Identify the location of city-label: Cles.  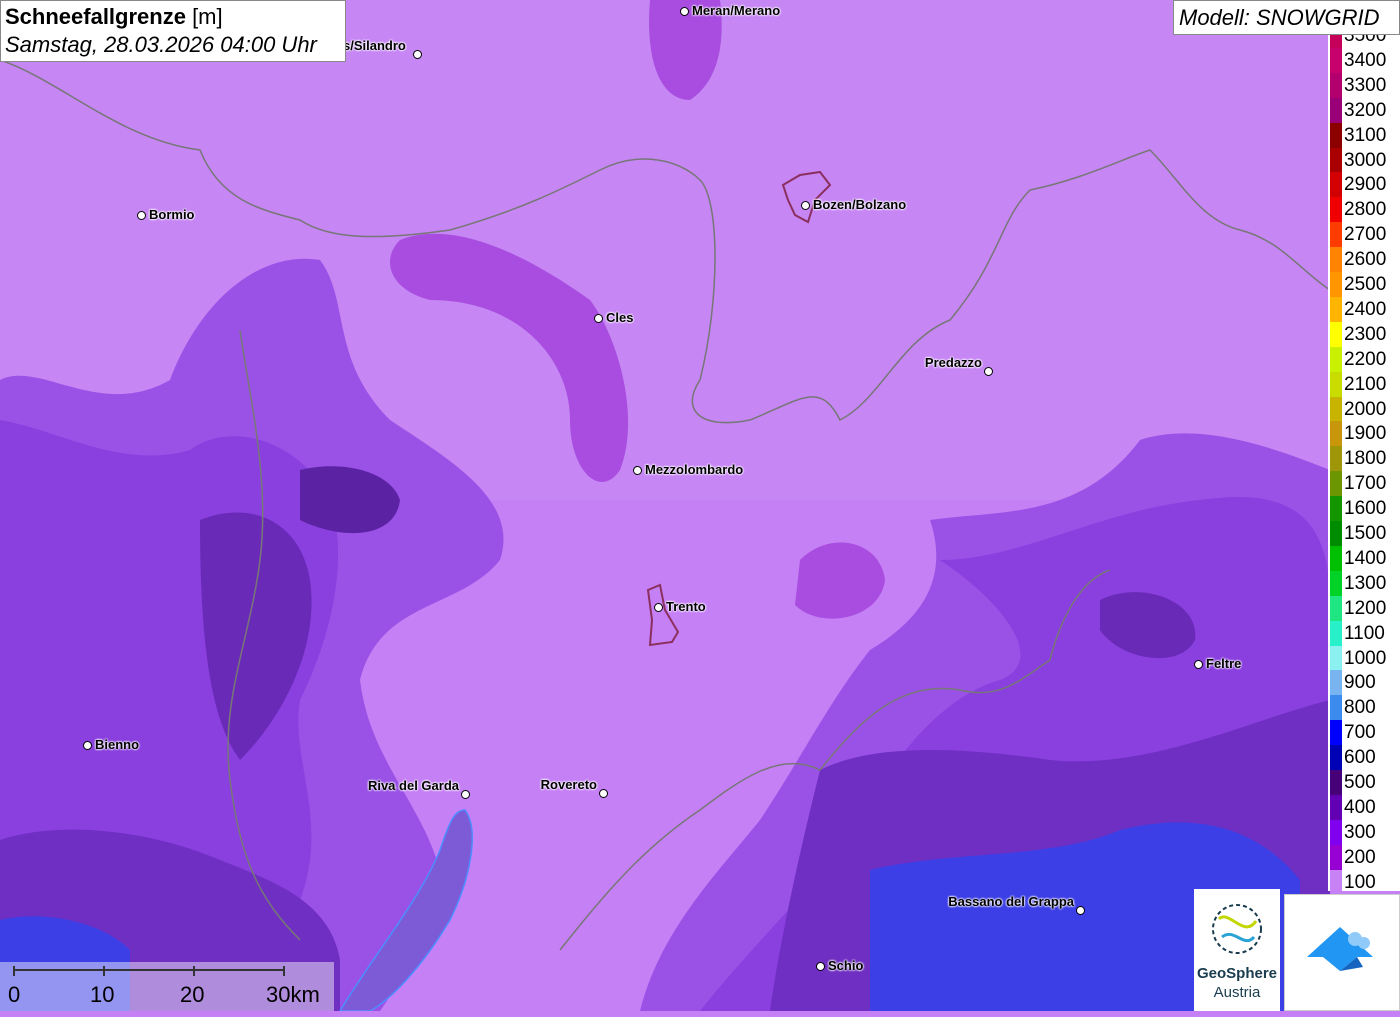
(620, 317).